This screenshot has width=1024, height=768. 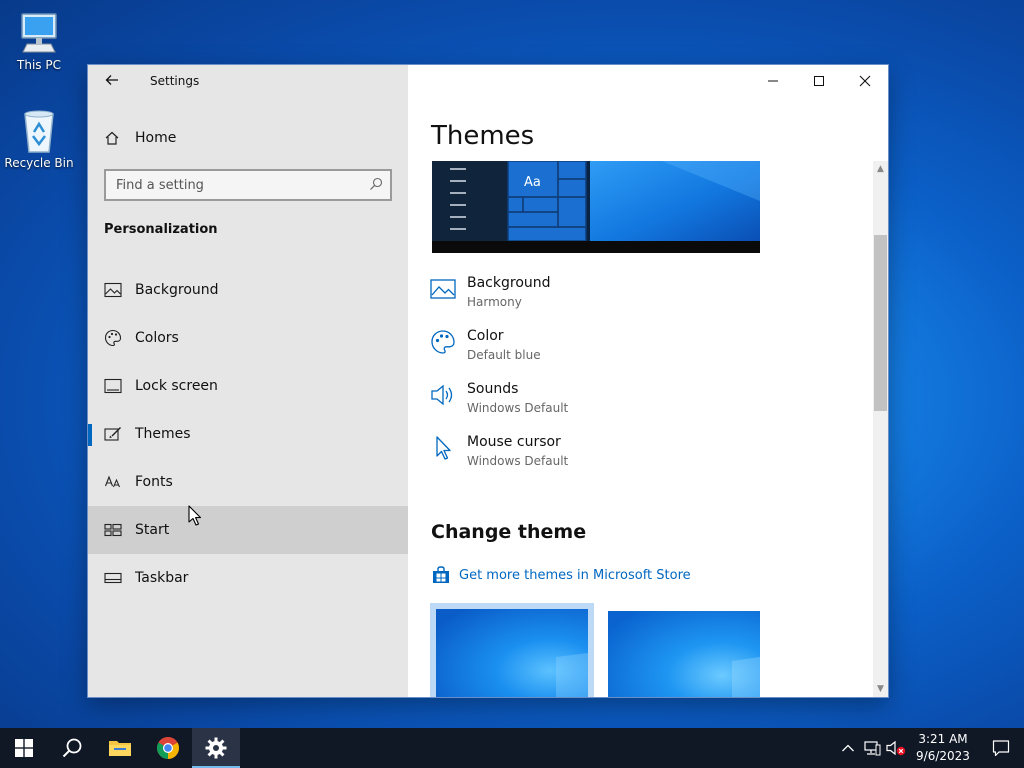 I want to click on chrome-button, so click(x=168, y=748).